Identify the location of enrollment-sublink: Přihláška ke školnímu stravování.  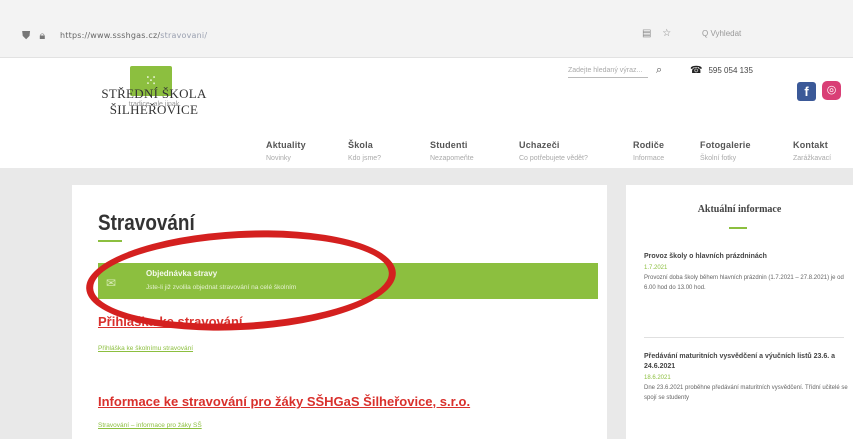
(145, 348).